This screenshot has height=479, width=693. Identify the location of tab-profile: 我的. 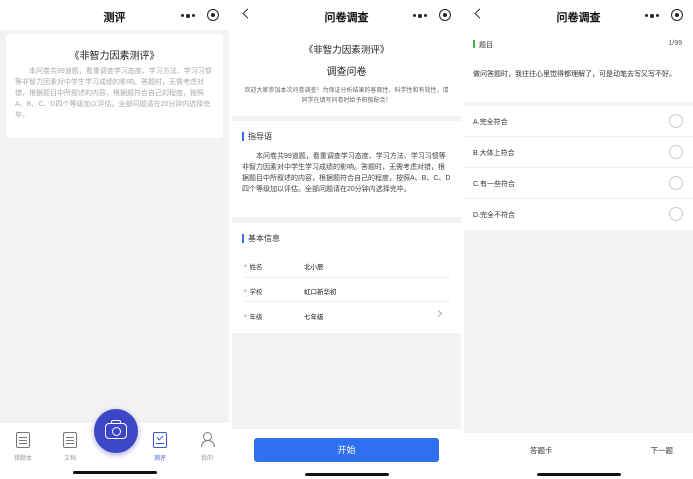
(207, 447).